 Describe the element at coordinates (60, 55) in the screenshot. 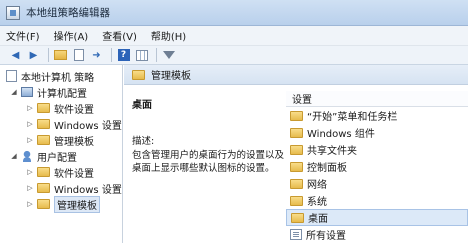

I see `folder-up-icon` at that location.